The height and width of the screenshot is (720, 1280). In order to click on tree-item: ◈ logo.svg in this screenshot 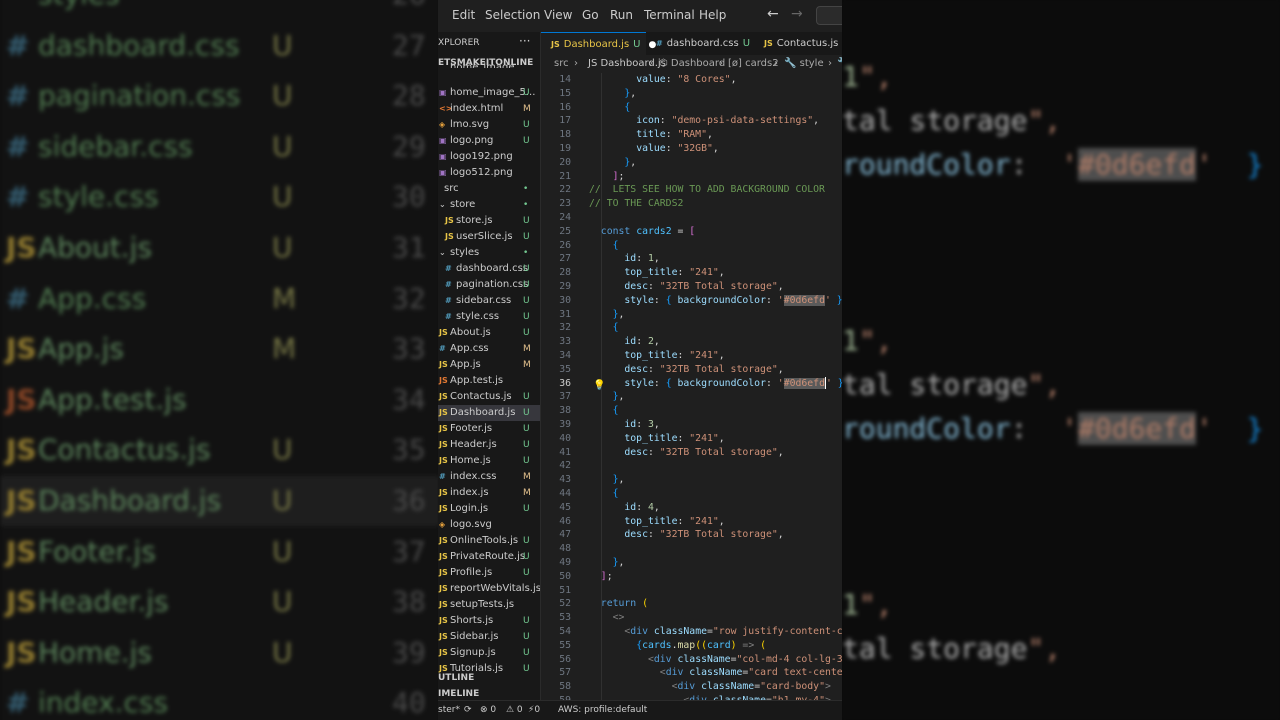, I will do `click(489, 525)`.